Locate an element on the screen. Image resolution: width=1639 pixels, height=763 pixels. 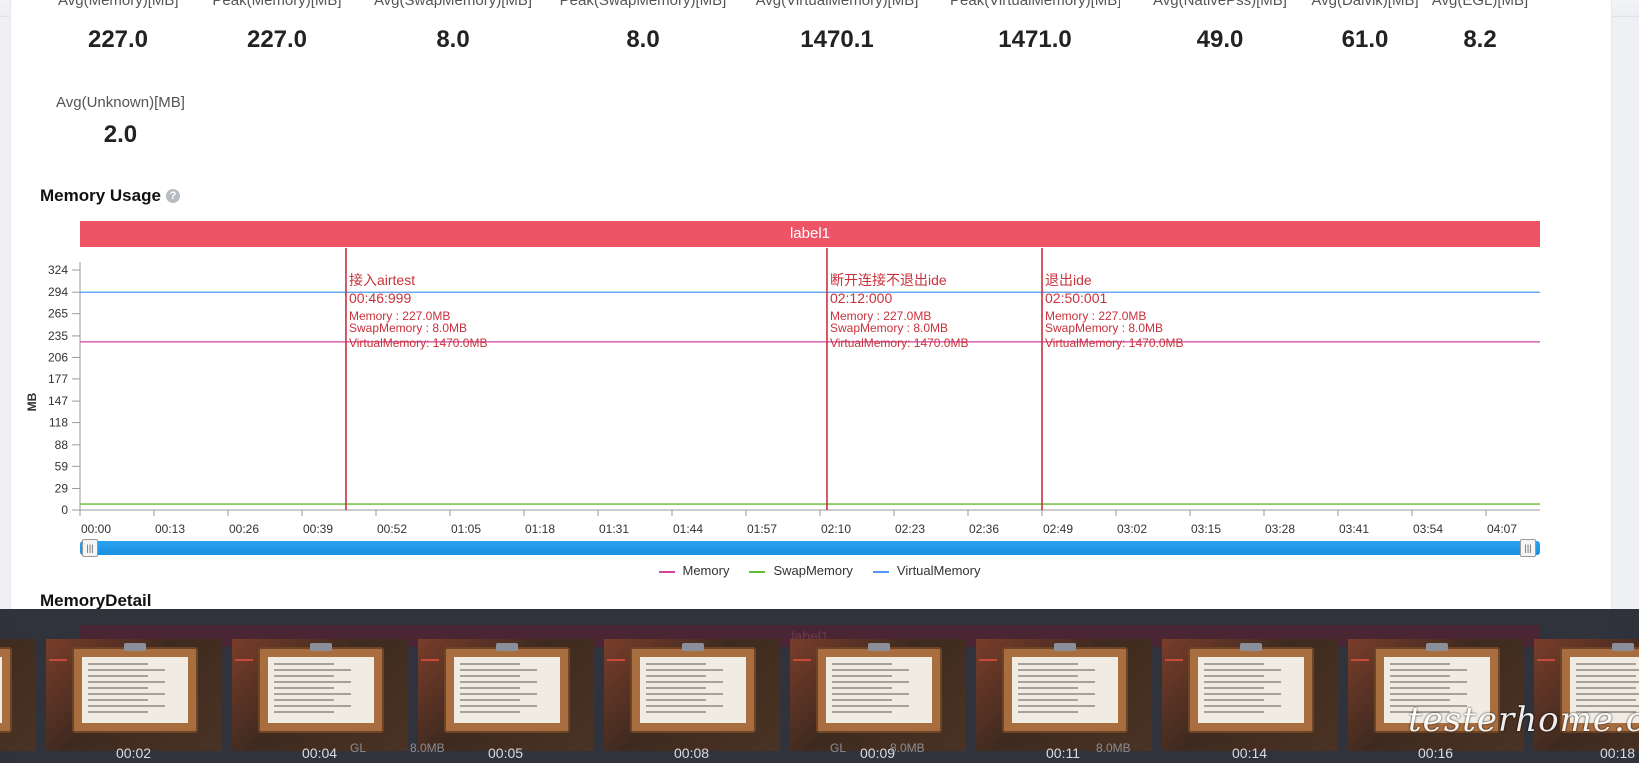
ghost-overlay-text: 8.0MB is located at coordinates (1113, 748).